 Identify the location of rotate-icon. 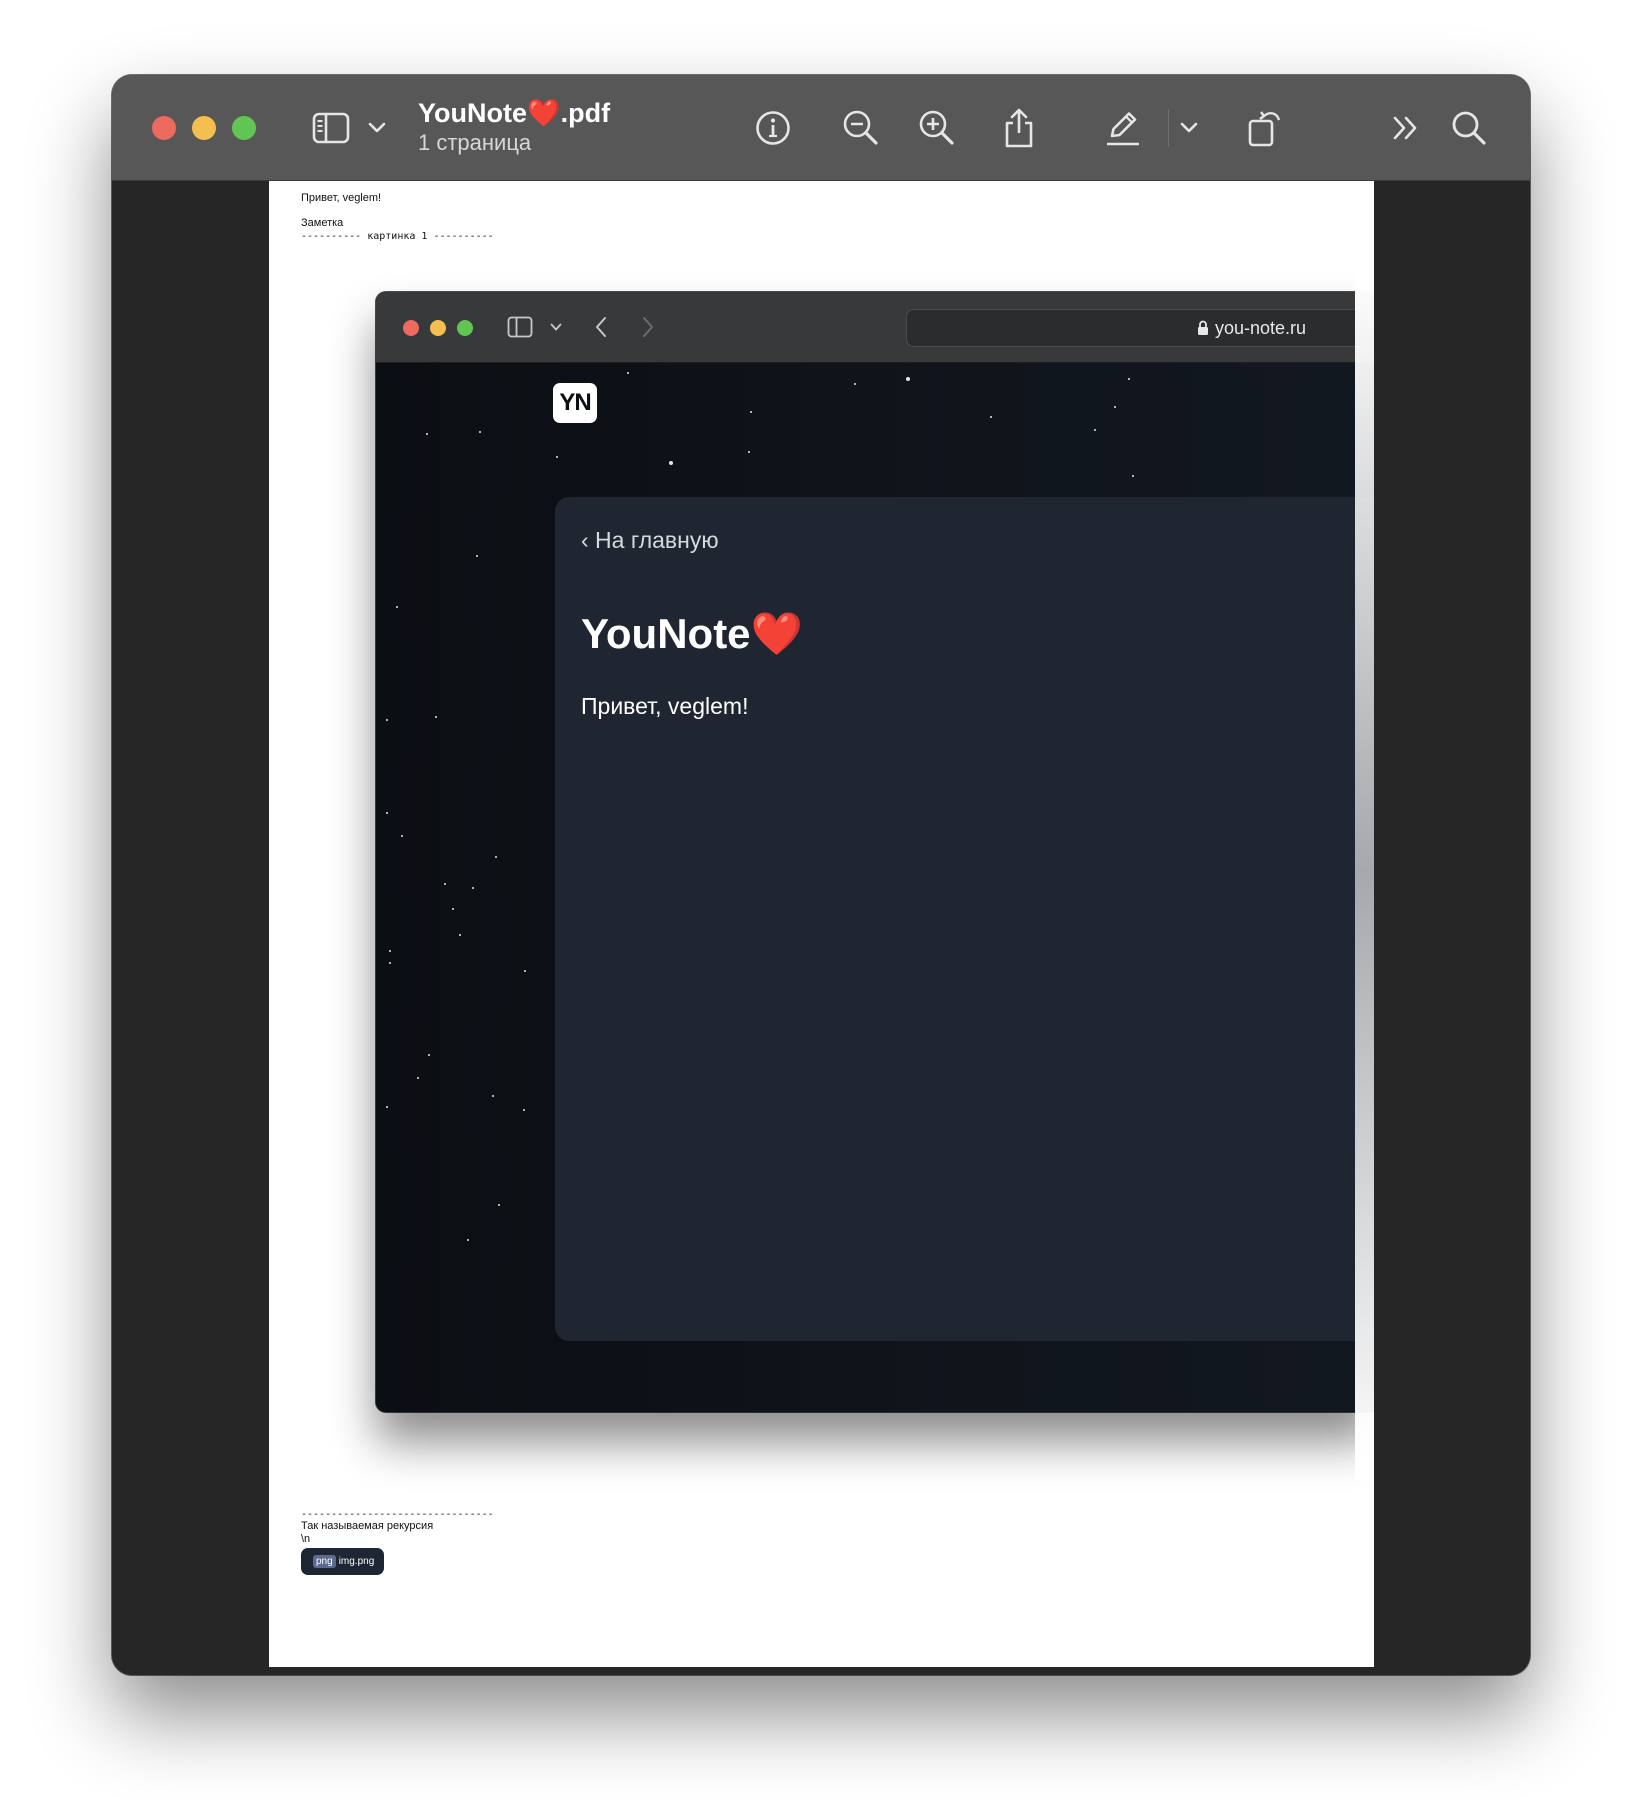
(1264, 129).